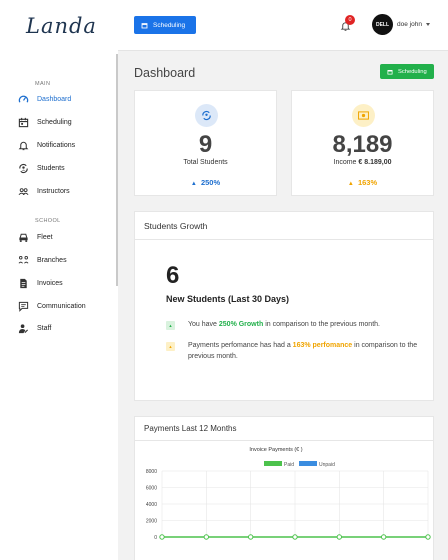 The image size is (448, 560). What do you see at coordinates (23, 283) in the screenshot?
I see `invoice-icon` at bounding box center [23, 283].